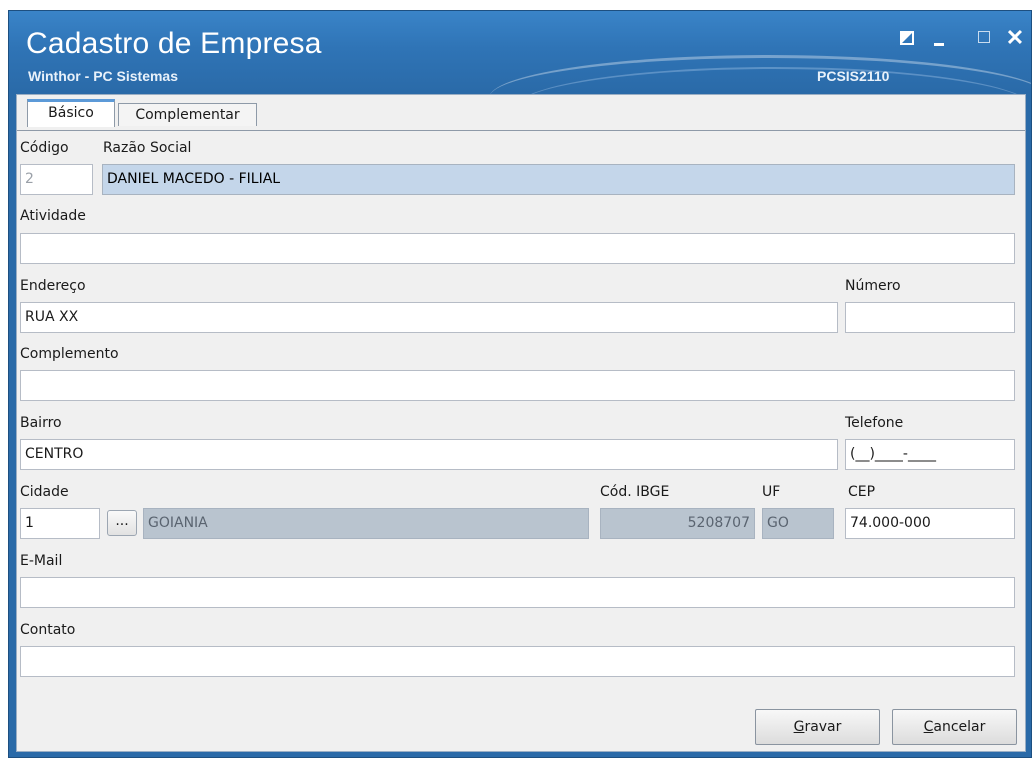 The image size is (1033, 761). What do you see at coordinates (677, 523) in the screenshot?
I see `cod-ibge-field: 5208707` at bounding box center [677, 523].